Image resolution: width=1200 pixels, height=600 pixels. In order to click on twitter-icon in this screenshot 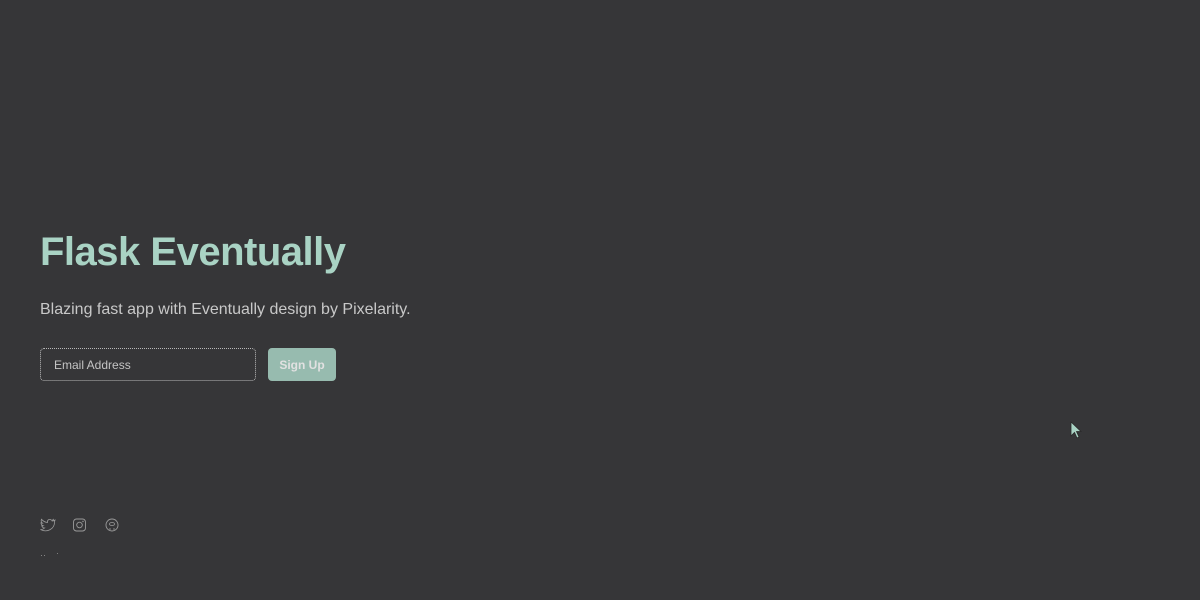, I will do `click(49, 525)`.